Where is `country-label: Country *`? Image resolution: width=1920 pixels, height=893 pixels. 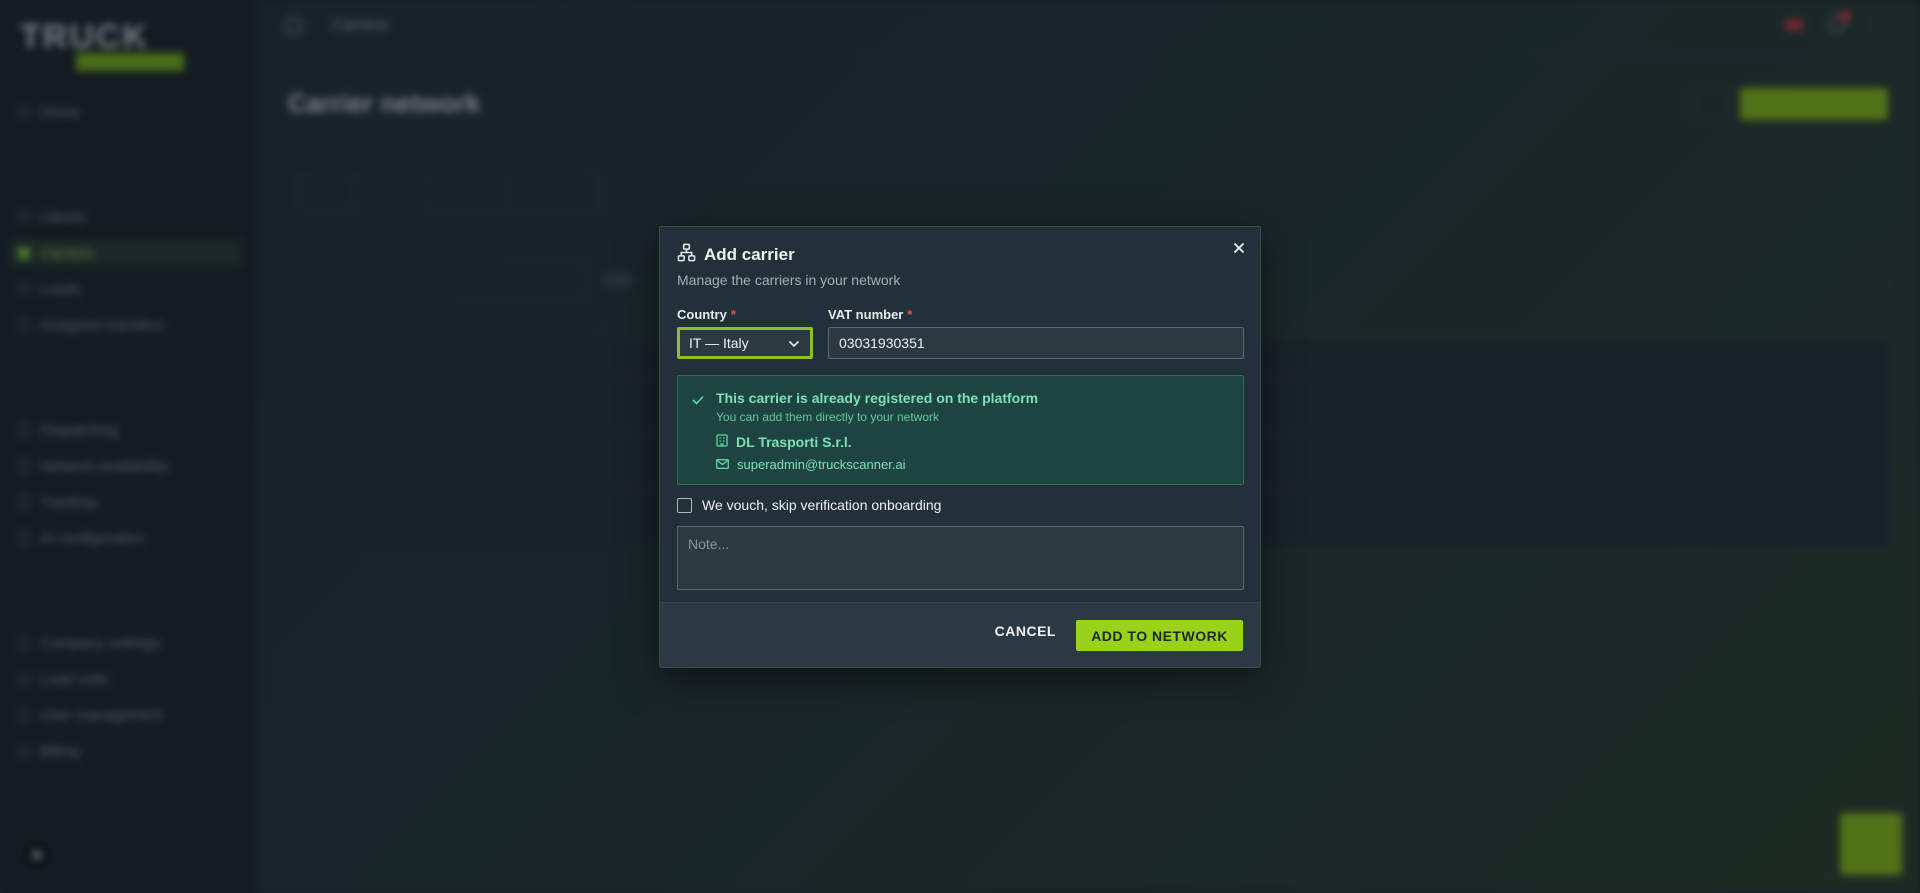
country-label: Country * is located at coordinates (706, 314).